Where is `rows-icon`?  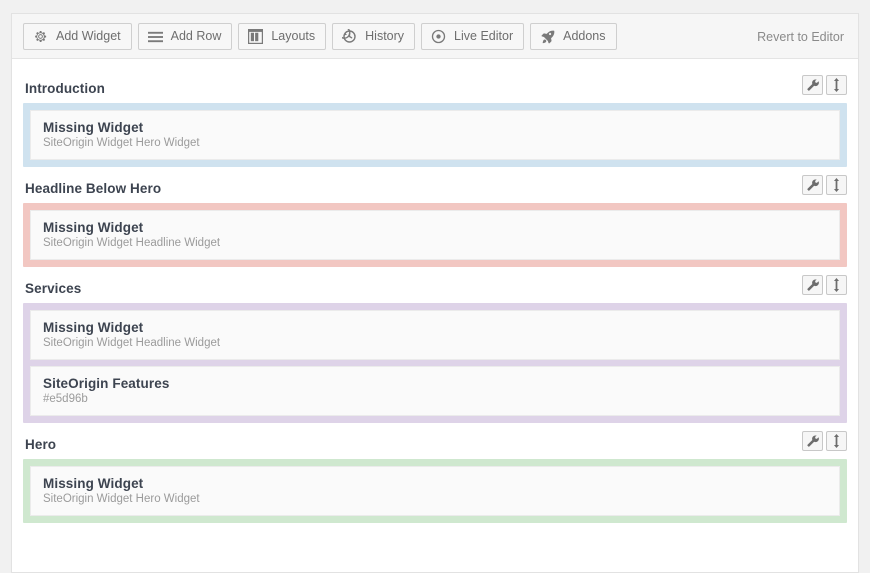 rows-icon is located at coordinates (155, 36).